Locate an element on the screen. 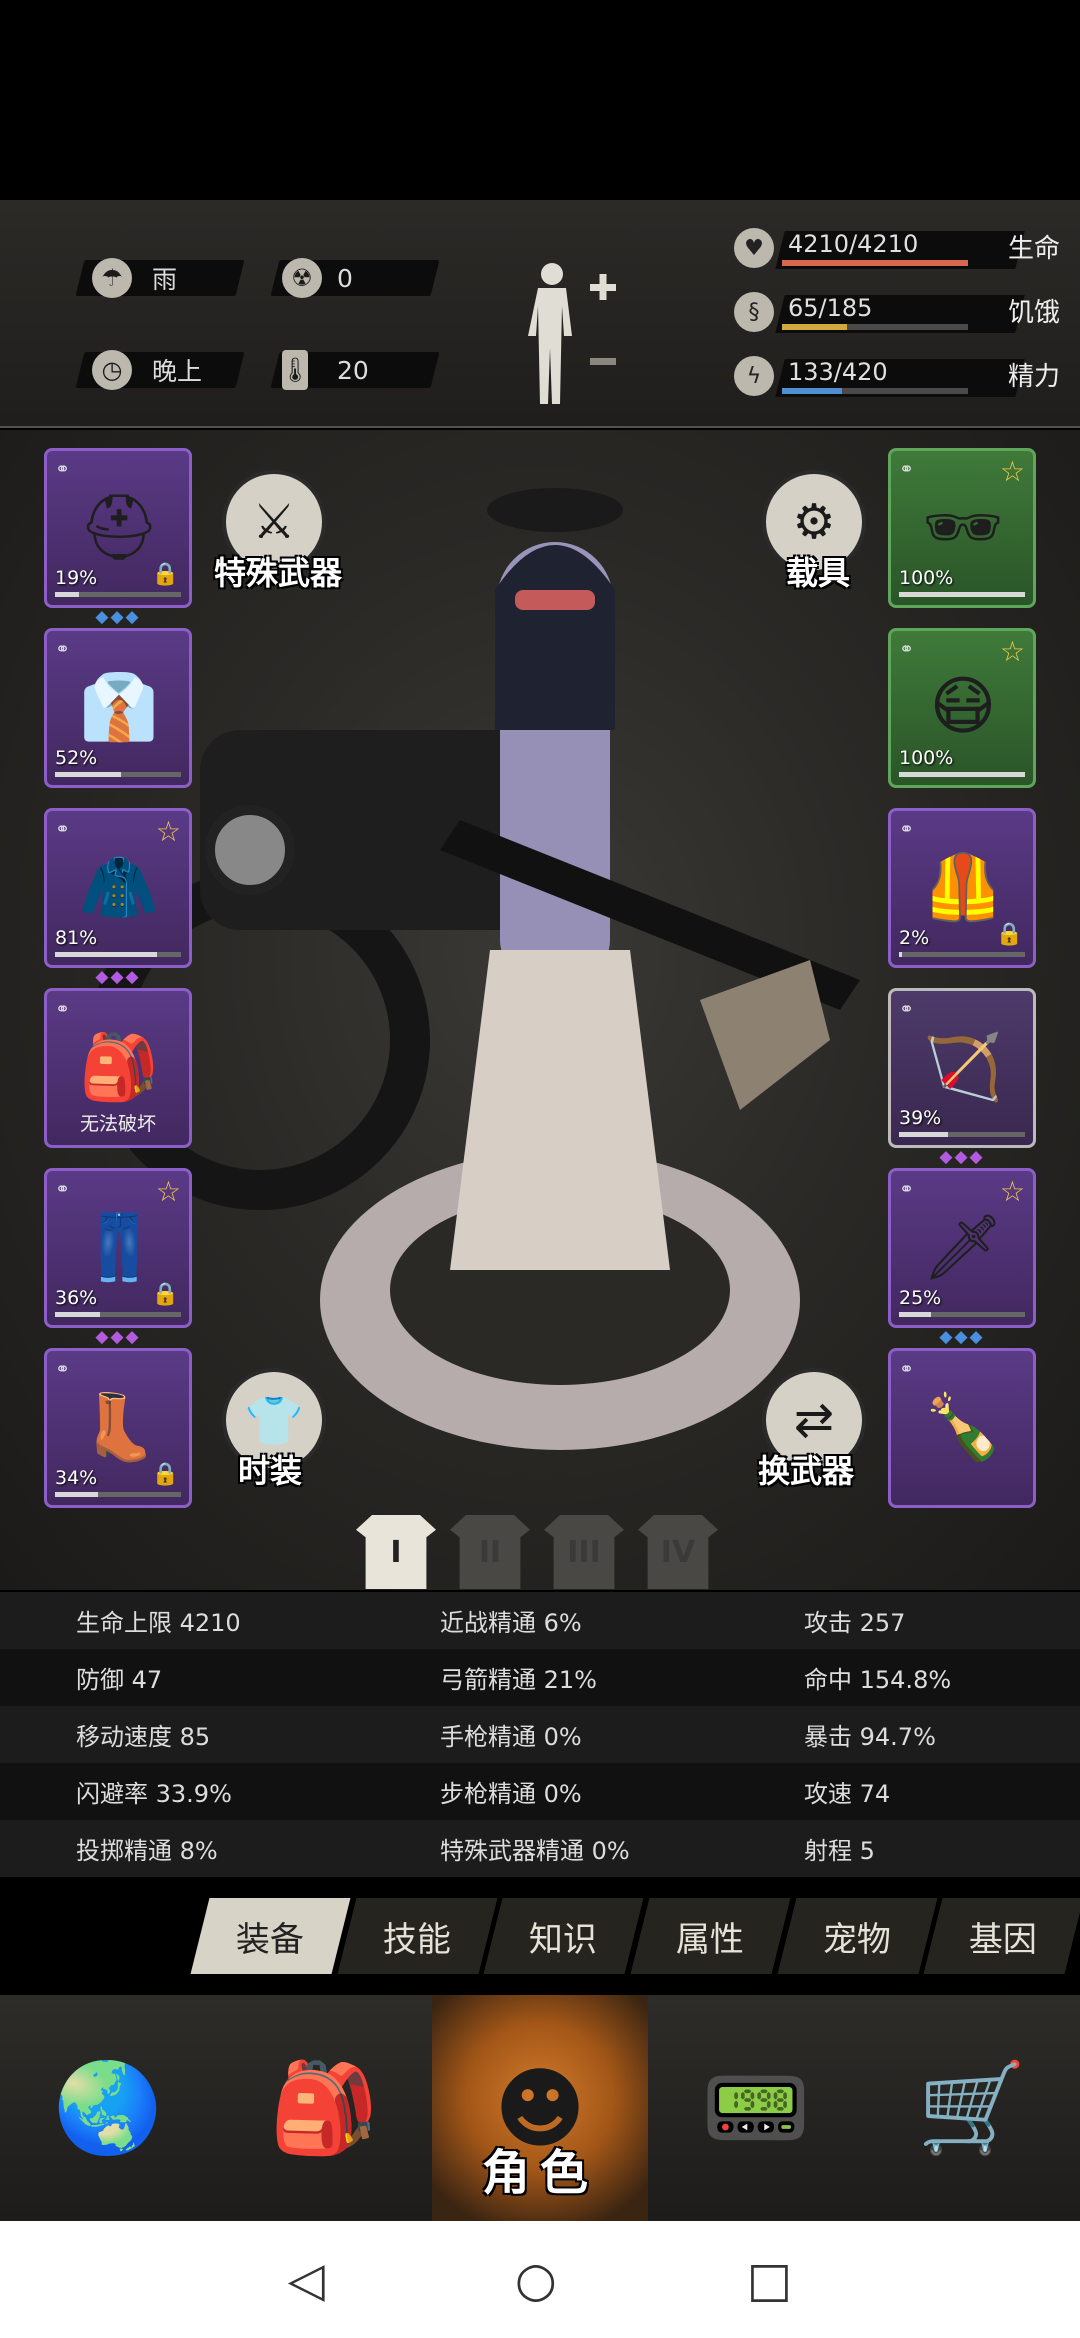 This screenshot has width=1080, height=2338. stat-crit: 暴击 94.7% is located at coordinates (870, 1737).